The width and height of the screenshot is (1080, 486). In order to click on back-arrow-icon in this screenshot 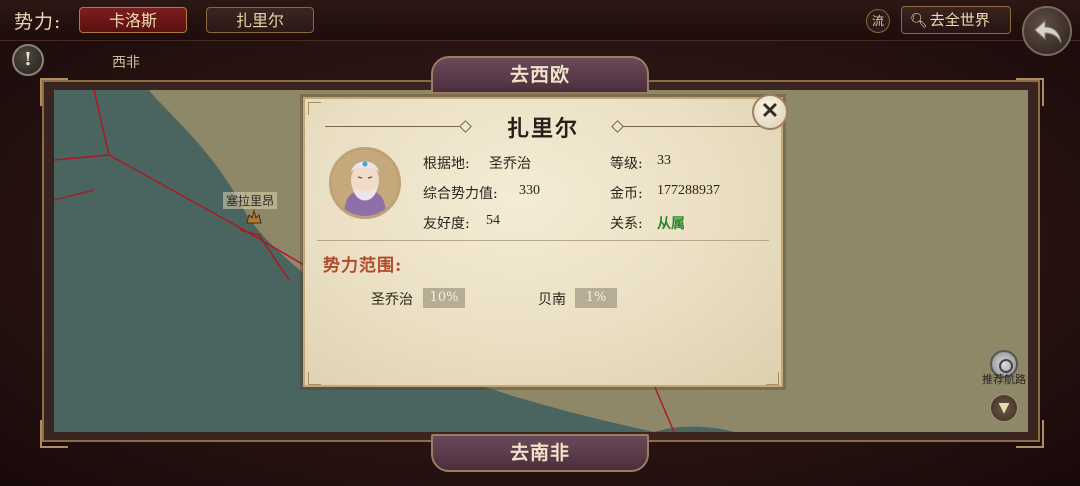, I will do `click(1048, 31)`.